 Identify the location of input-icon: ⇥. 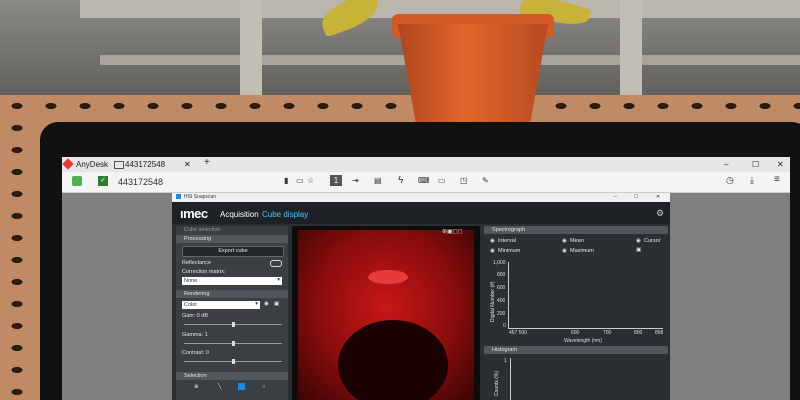
(355, 180).